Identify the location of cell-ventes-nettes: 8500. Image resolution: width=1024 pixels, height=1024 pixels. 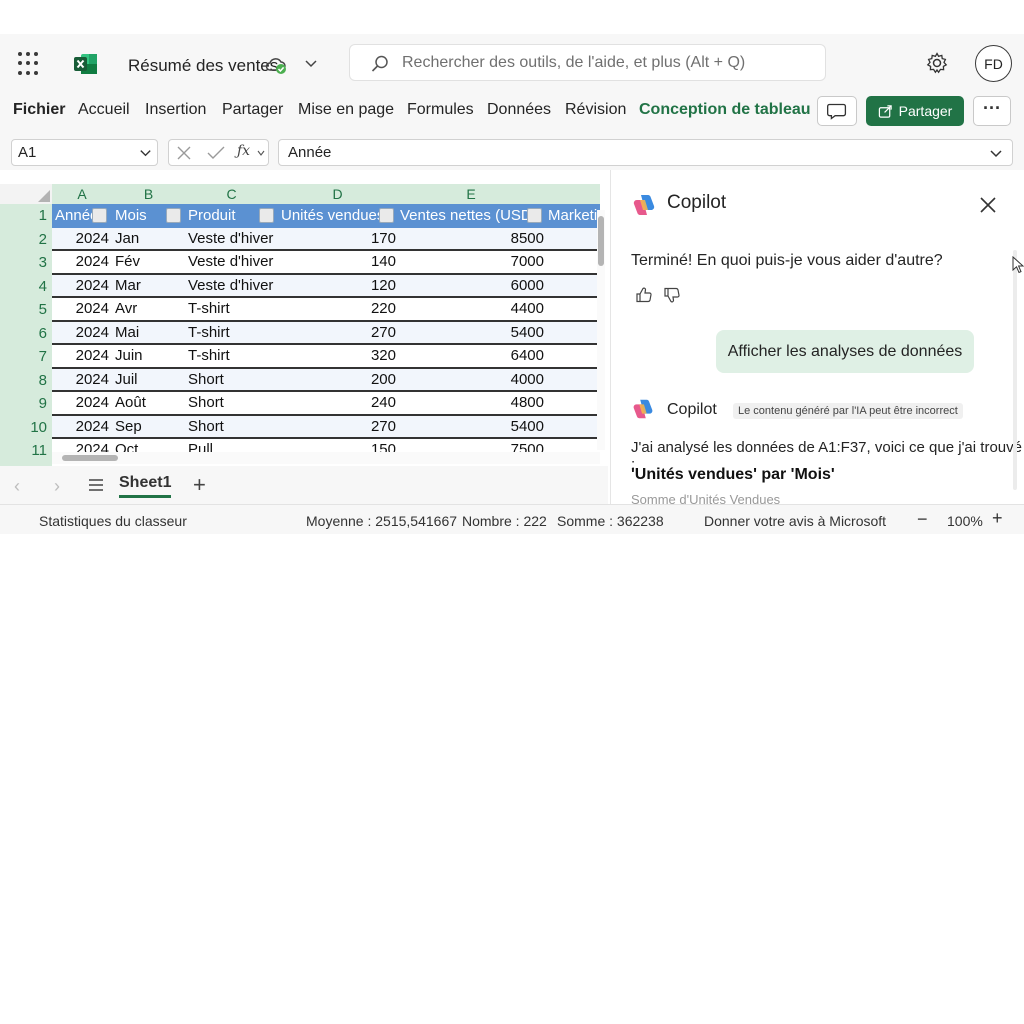
(470, 239).